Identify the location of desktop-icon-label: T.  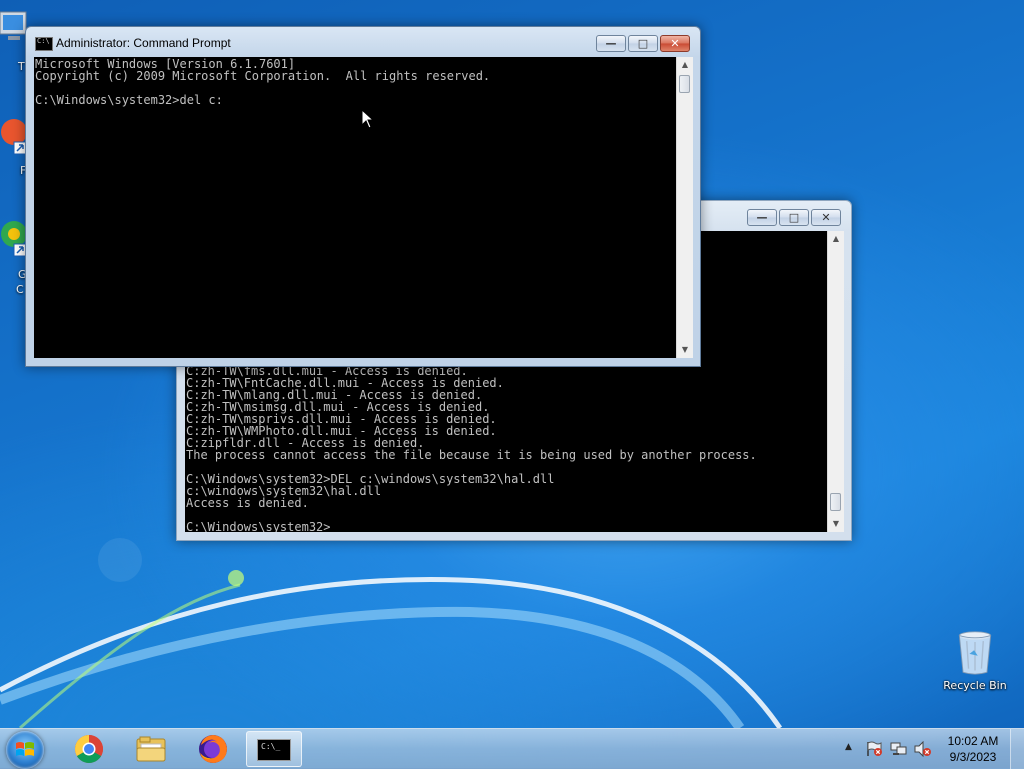
(21, 66).